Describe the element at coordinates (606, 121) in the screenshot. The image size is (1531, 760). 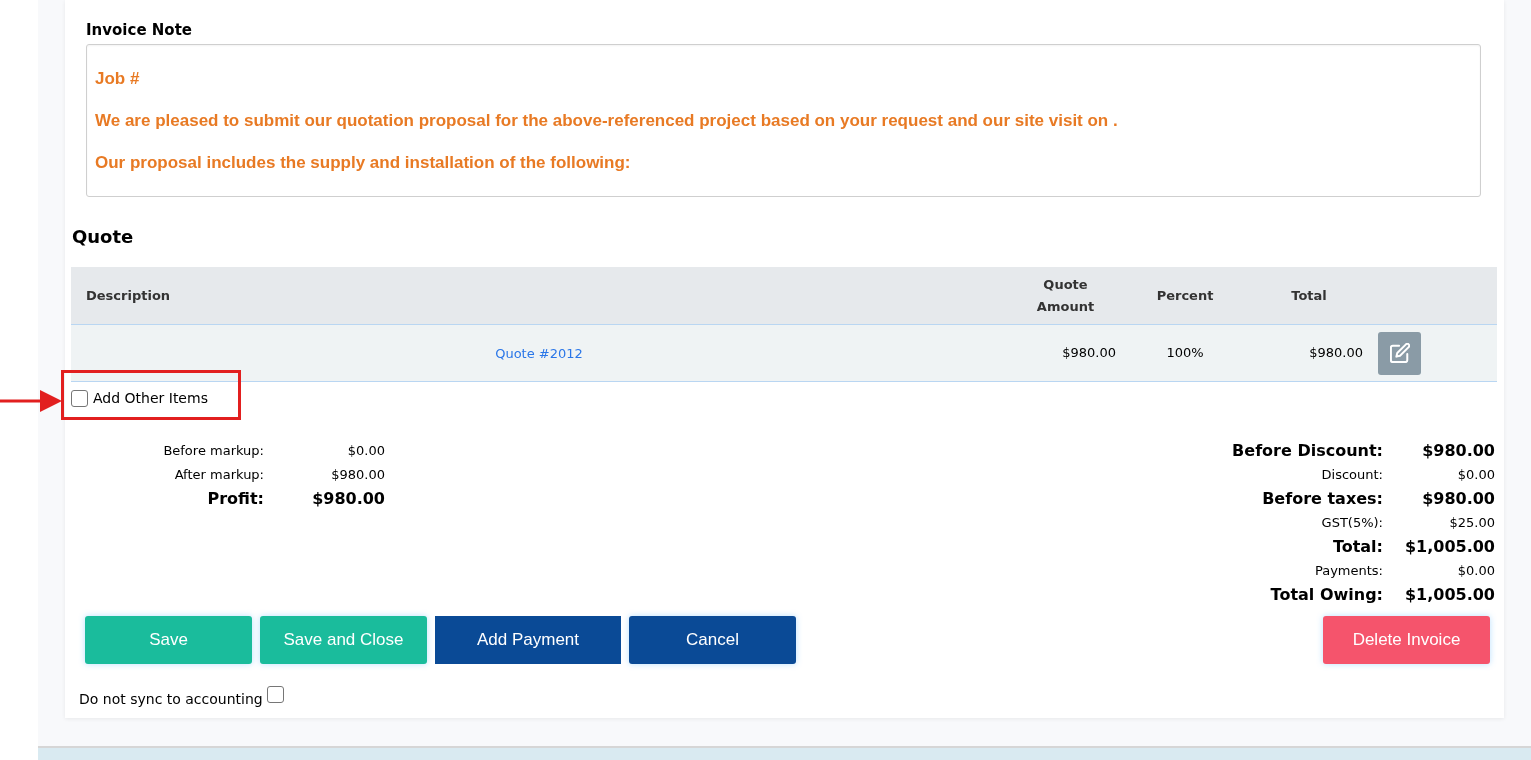
I see `note-text: We are pleased to submit our quotation proposal for the above-referenced project based on your request and our site visit on .` at that location.